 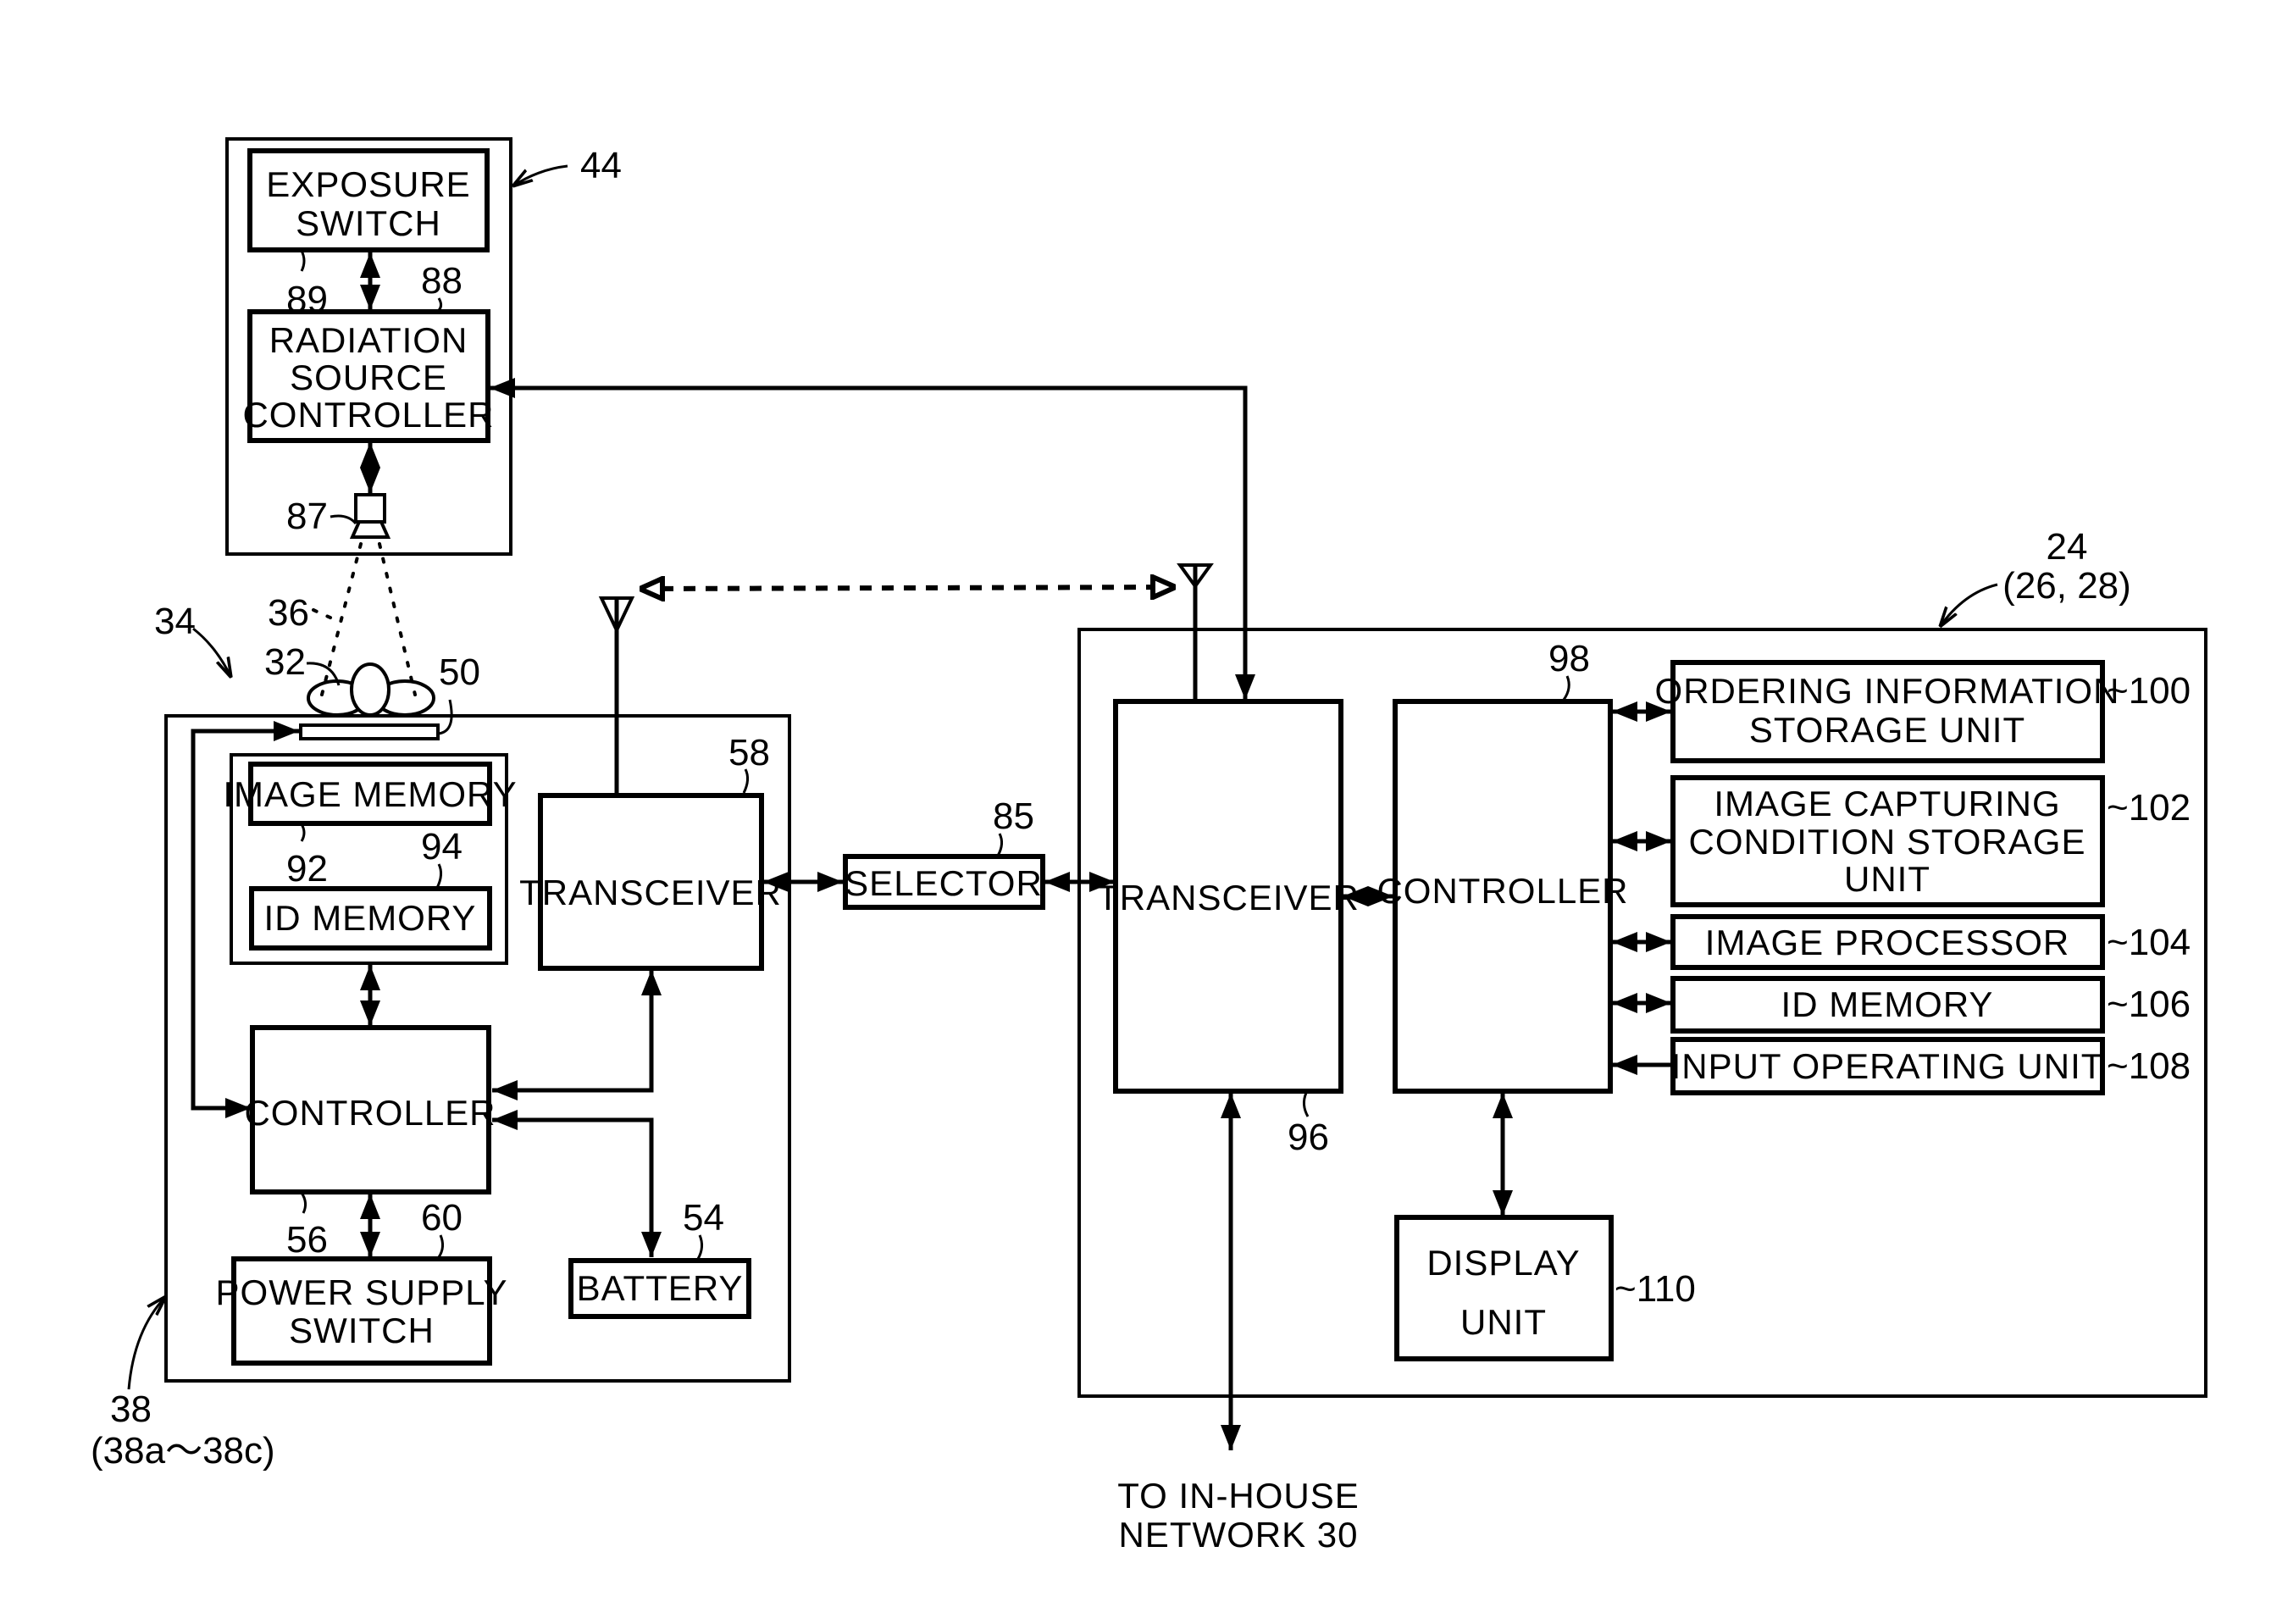 I want to click on network-label-2: NETWORK 30, so click(x=1238, y=1535).